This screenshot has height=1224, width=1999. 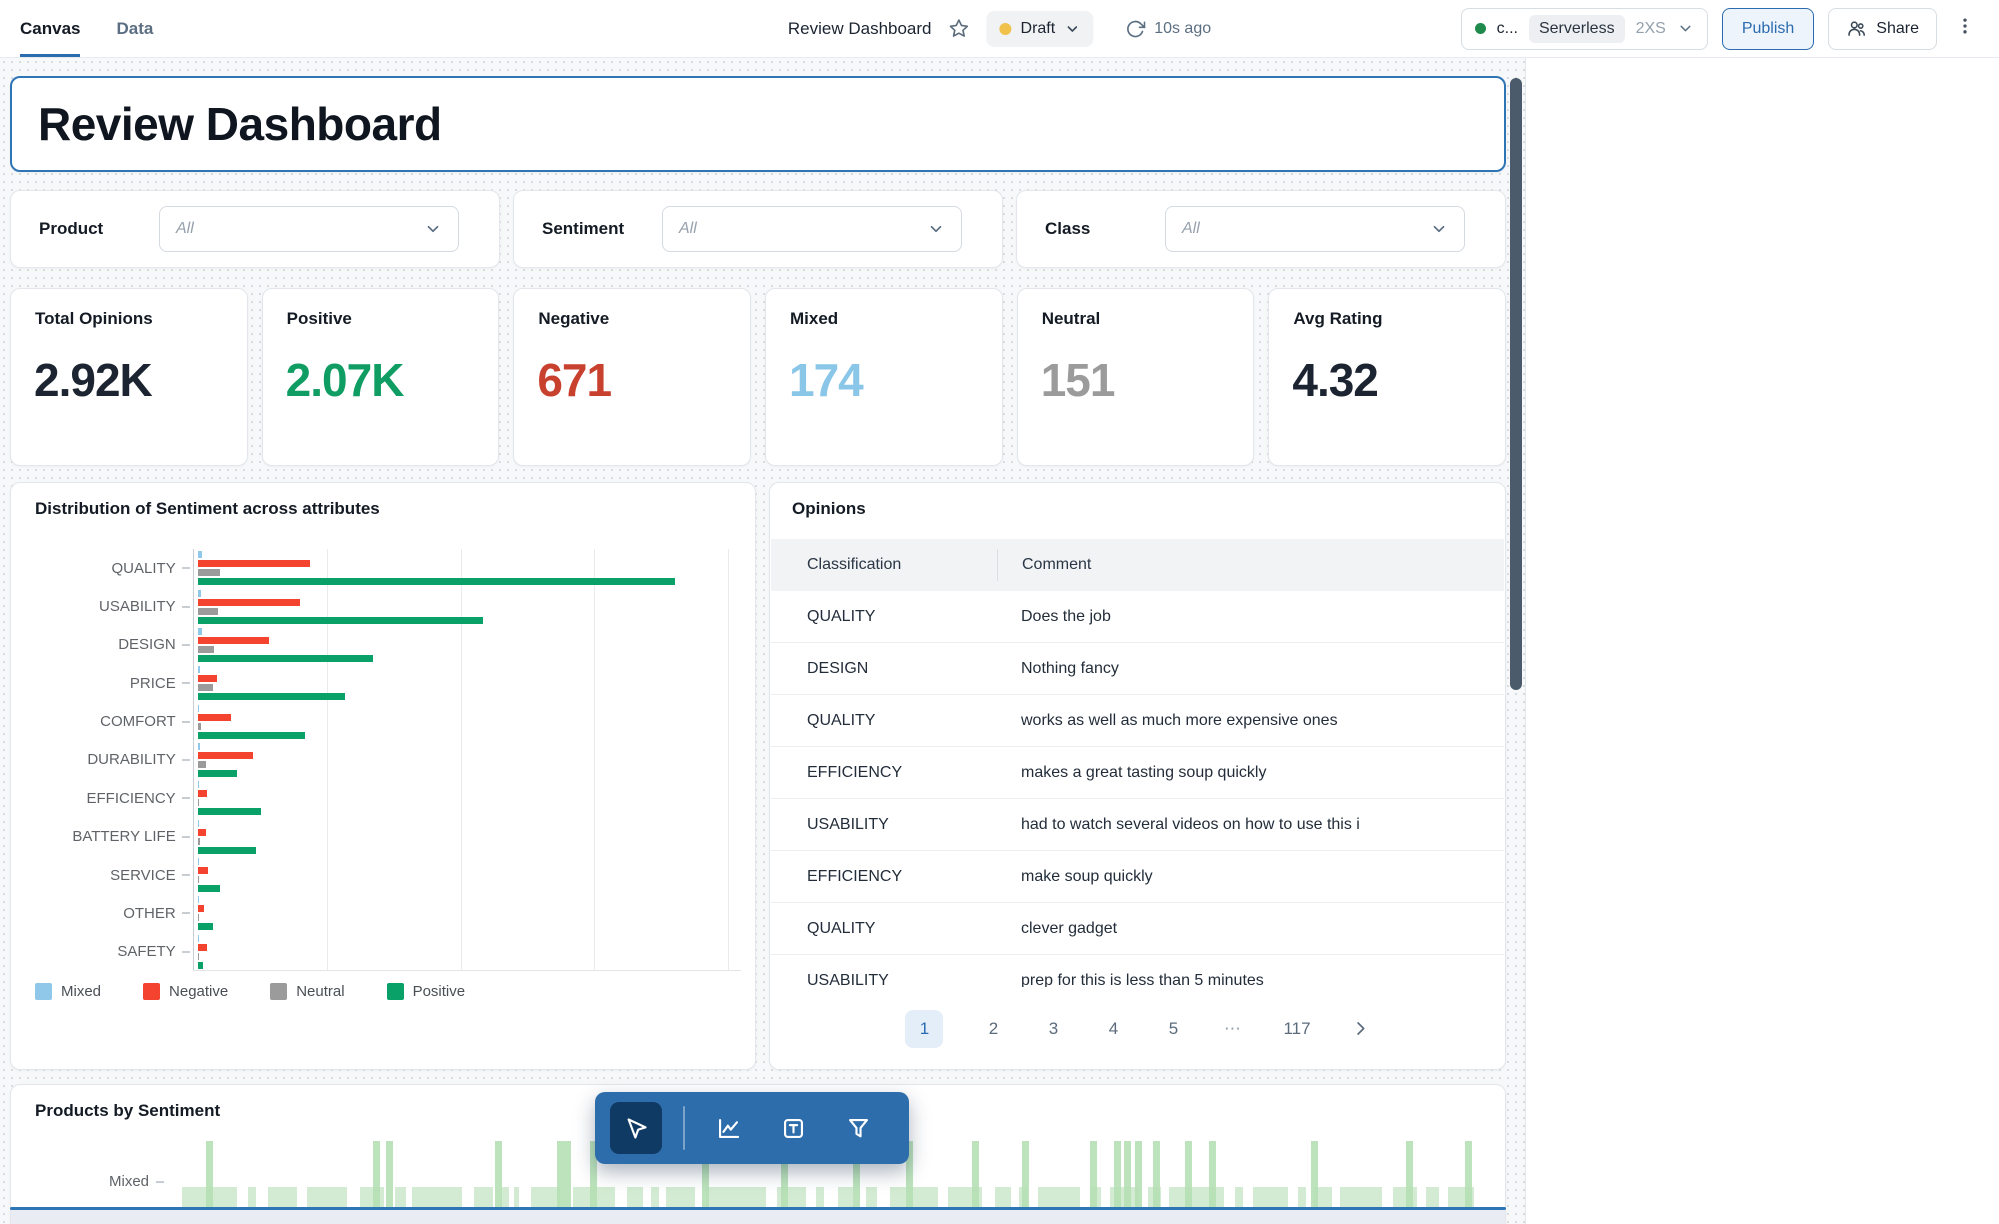 I want to click on status-dot-icon, so click(x=1005, y=28).